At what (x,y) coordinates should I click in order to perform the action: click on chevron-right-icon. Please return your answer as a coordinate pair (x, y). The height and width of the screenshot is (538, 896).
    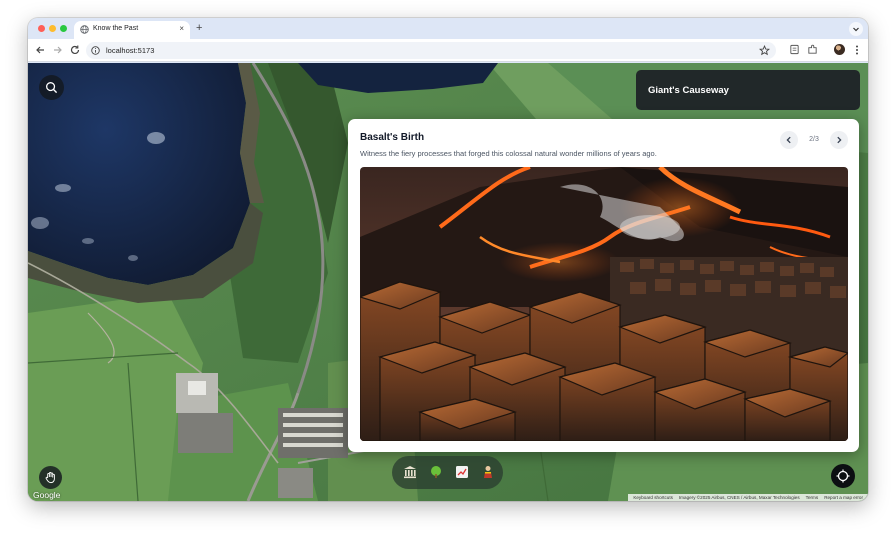
    Looking at the image, I should click on (839, 140).